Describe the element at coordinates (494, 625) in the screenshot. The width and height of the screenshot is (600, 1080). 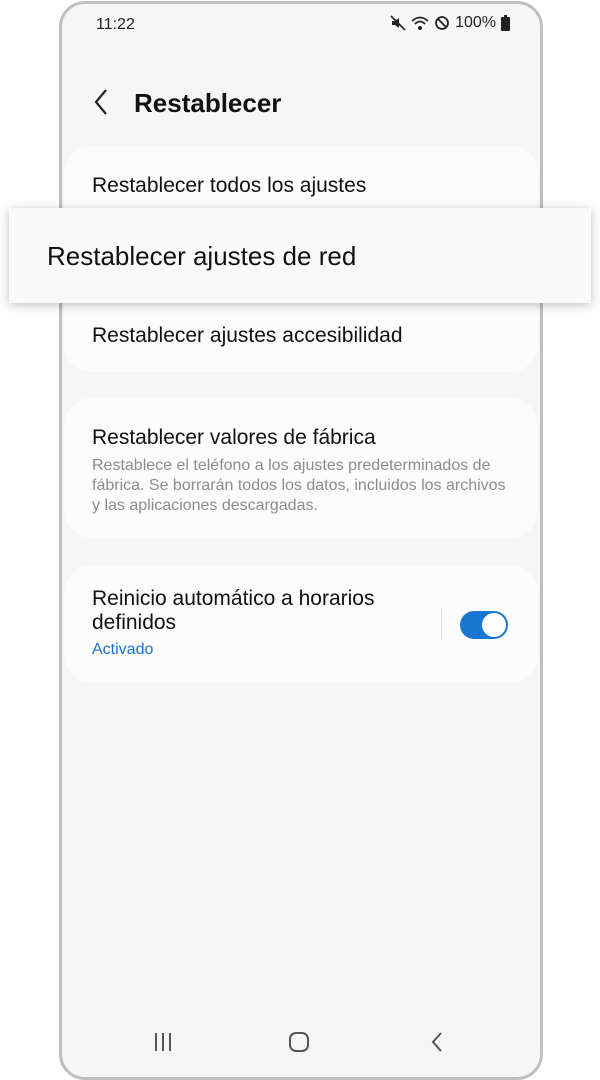
I see `toggle-knob` at that location.